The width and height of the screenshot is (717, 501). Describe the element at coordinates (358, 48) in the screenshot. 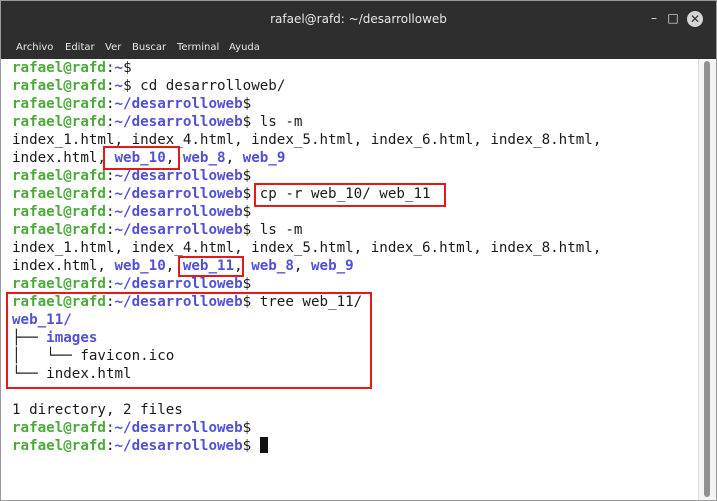

I see `menu-bar: Archivo Editar Ver Buscar Terminal Ayuda` at that location.